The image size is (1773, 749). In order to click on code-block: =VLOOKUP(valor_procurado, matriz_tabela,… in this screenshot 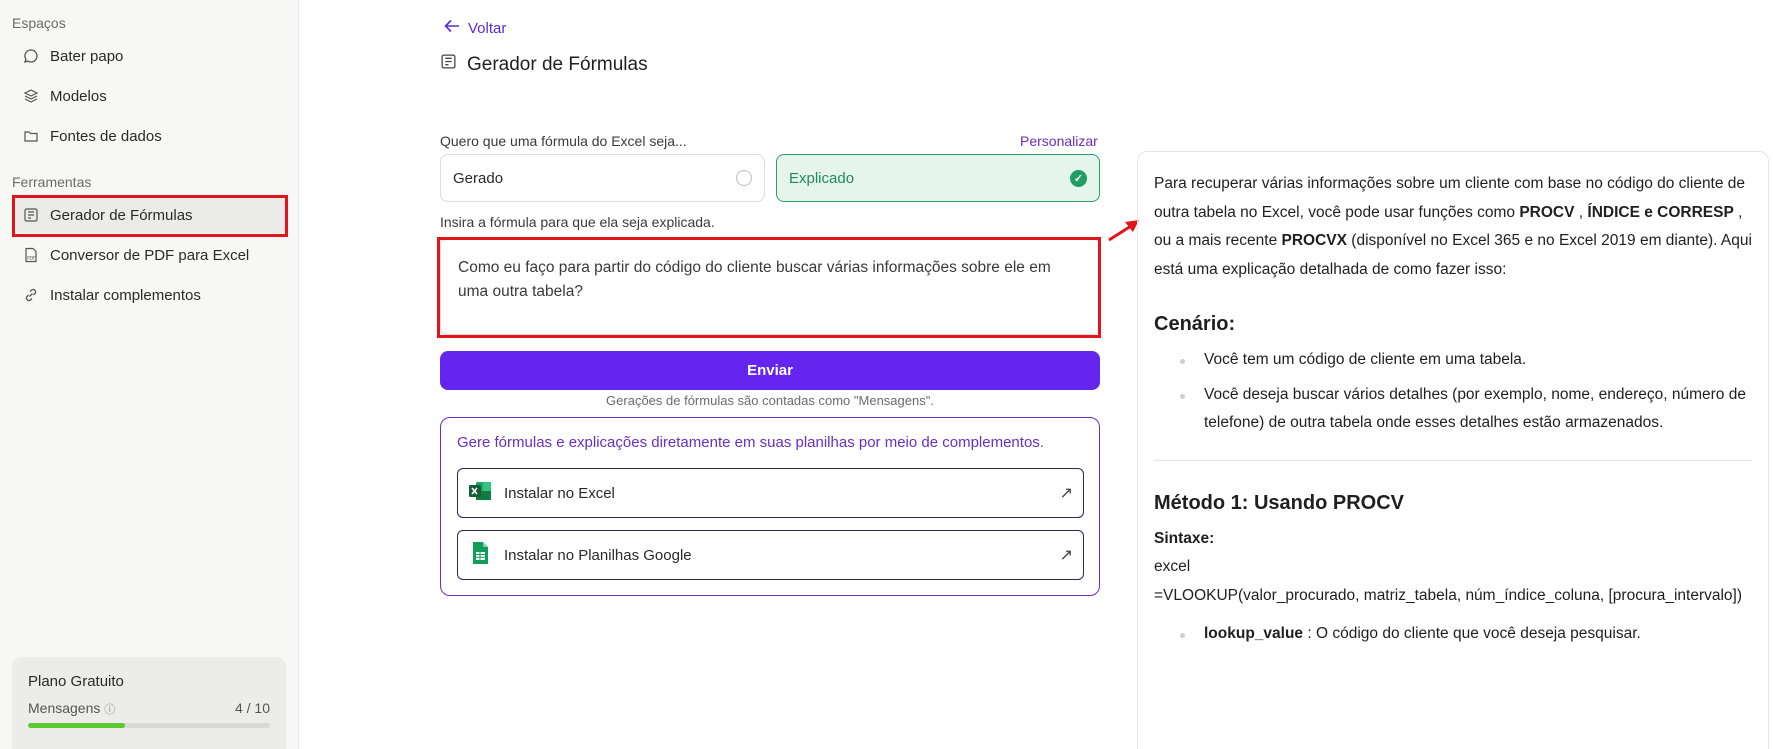, I will do `click(1448, 595)`.